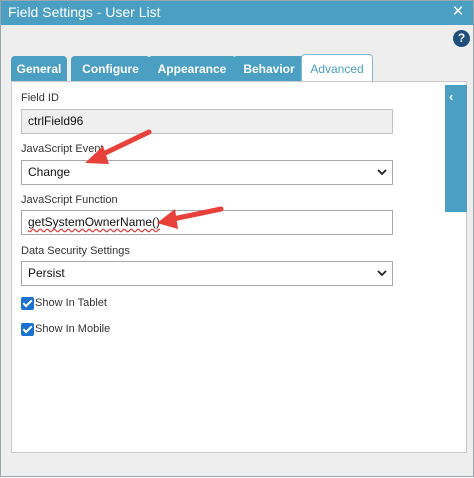  Describe the element at coordinates (69, 200) in the screenshot. I see `javascript-function-label: JavaScript Function` at that location.